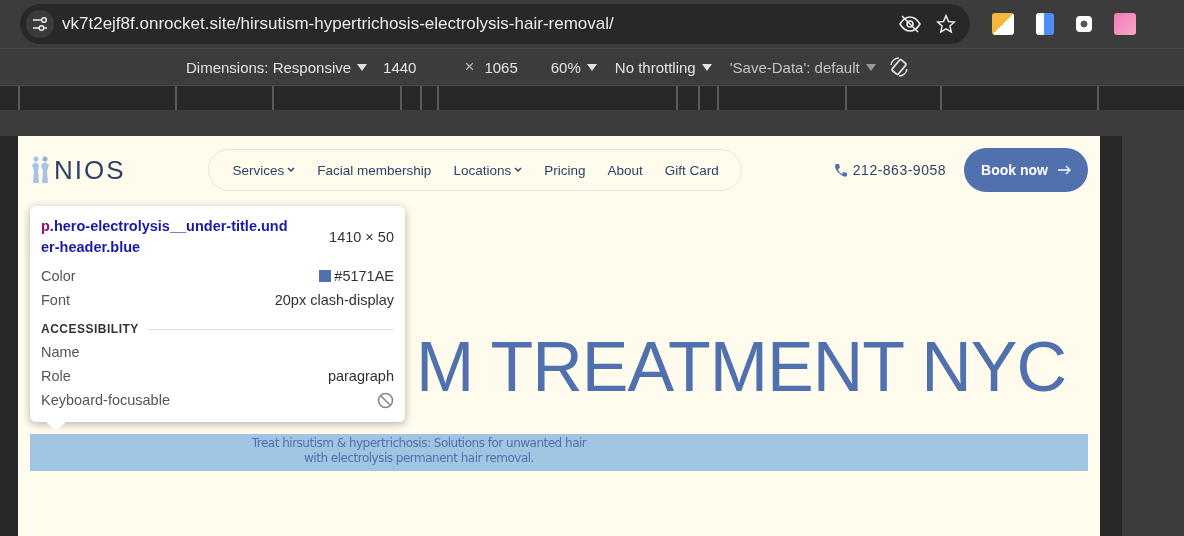  Describe the element at coordinates (334, 300) in the screenshot. I see `property-value: 20px clash-display` at that location.